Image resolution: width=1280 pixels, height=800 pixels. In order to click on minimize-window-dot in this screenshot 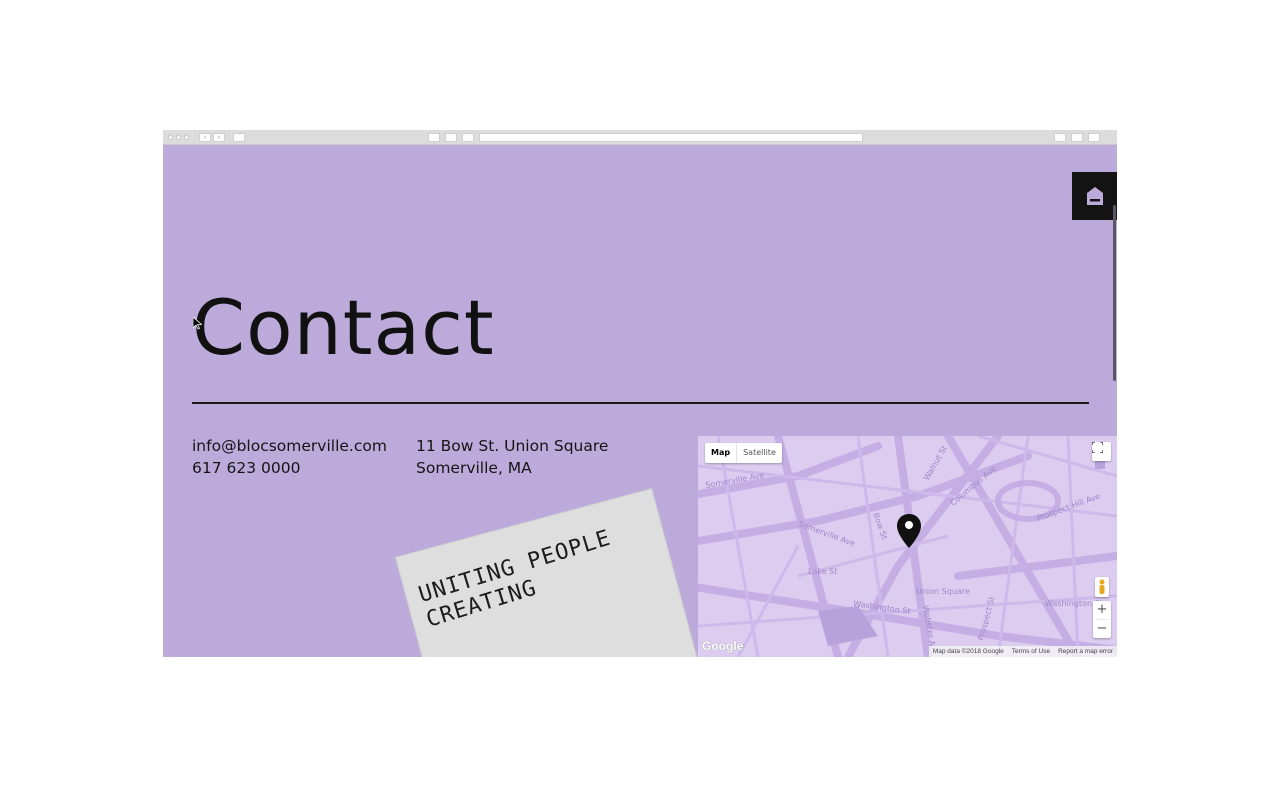, I will do `click(178, 137)`.